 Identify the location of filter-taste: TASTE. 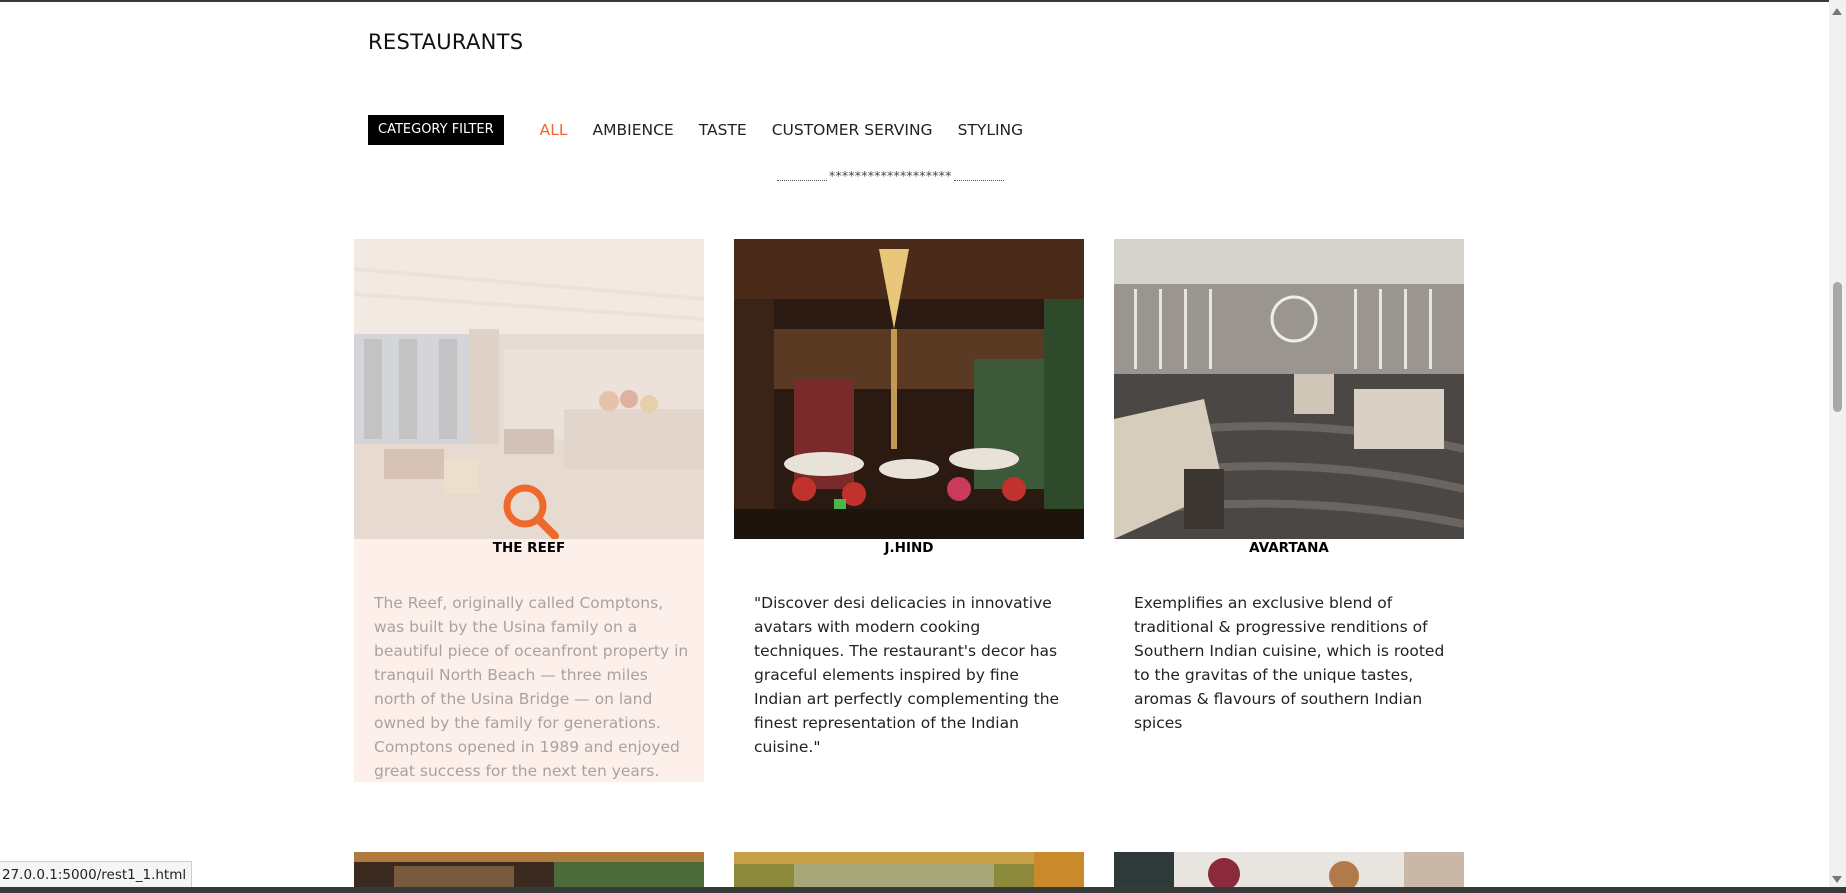
(723, 130).